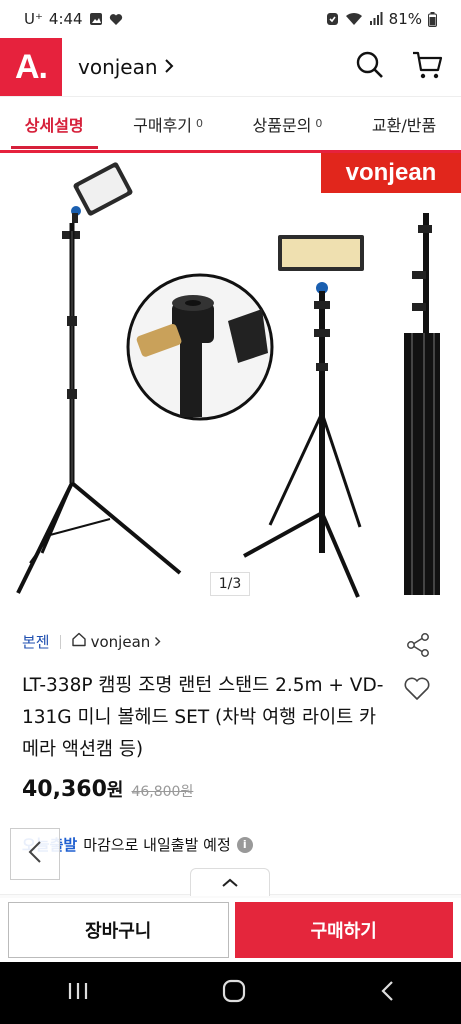 The width and height of the screenshot is (461, 1024). I want to click on delivery-text: 마감으로 내일출발 예정, so click(157, 845).